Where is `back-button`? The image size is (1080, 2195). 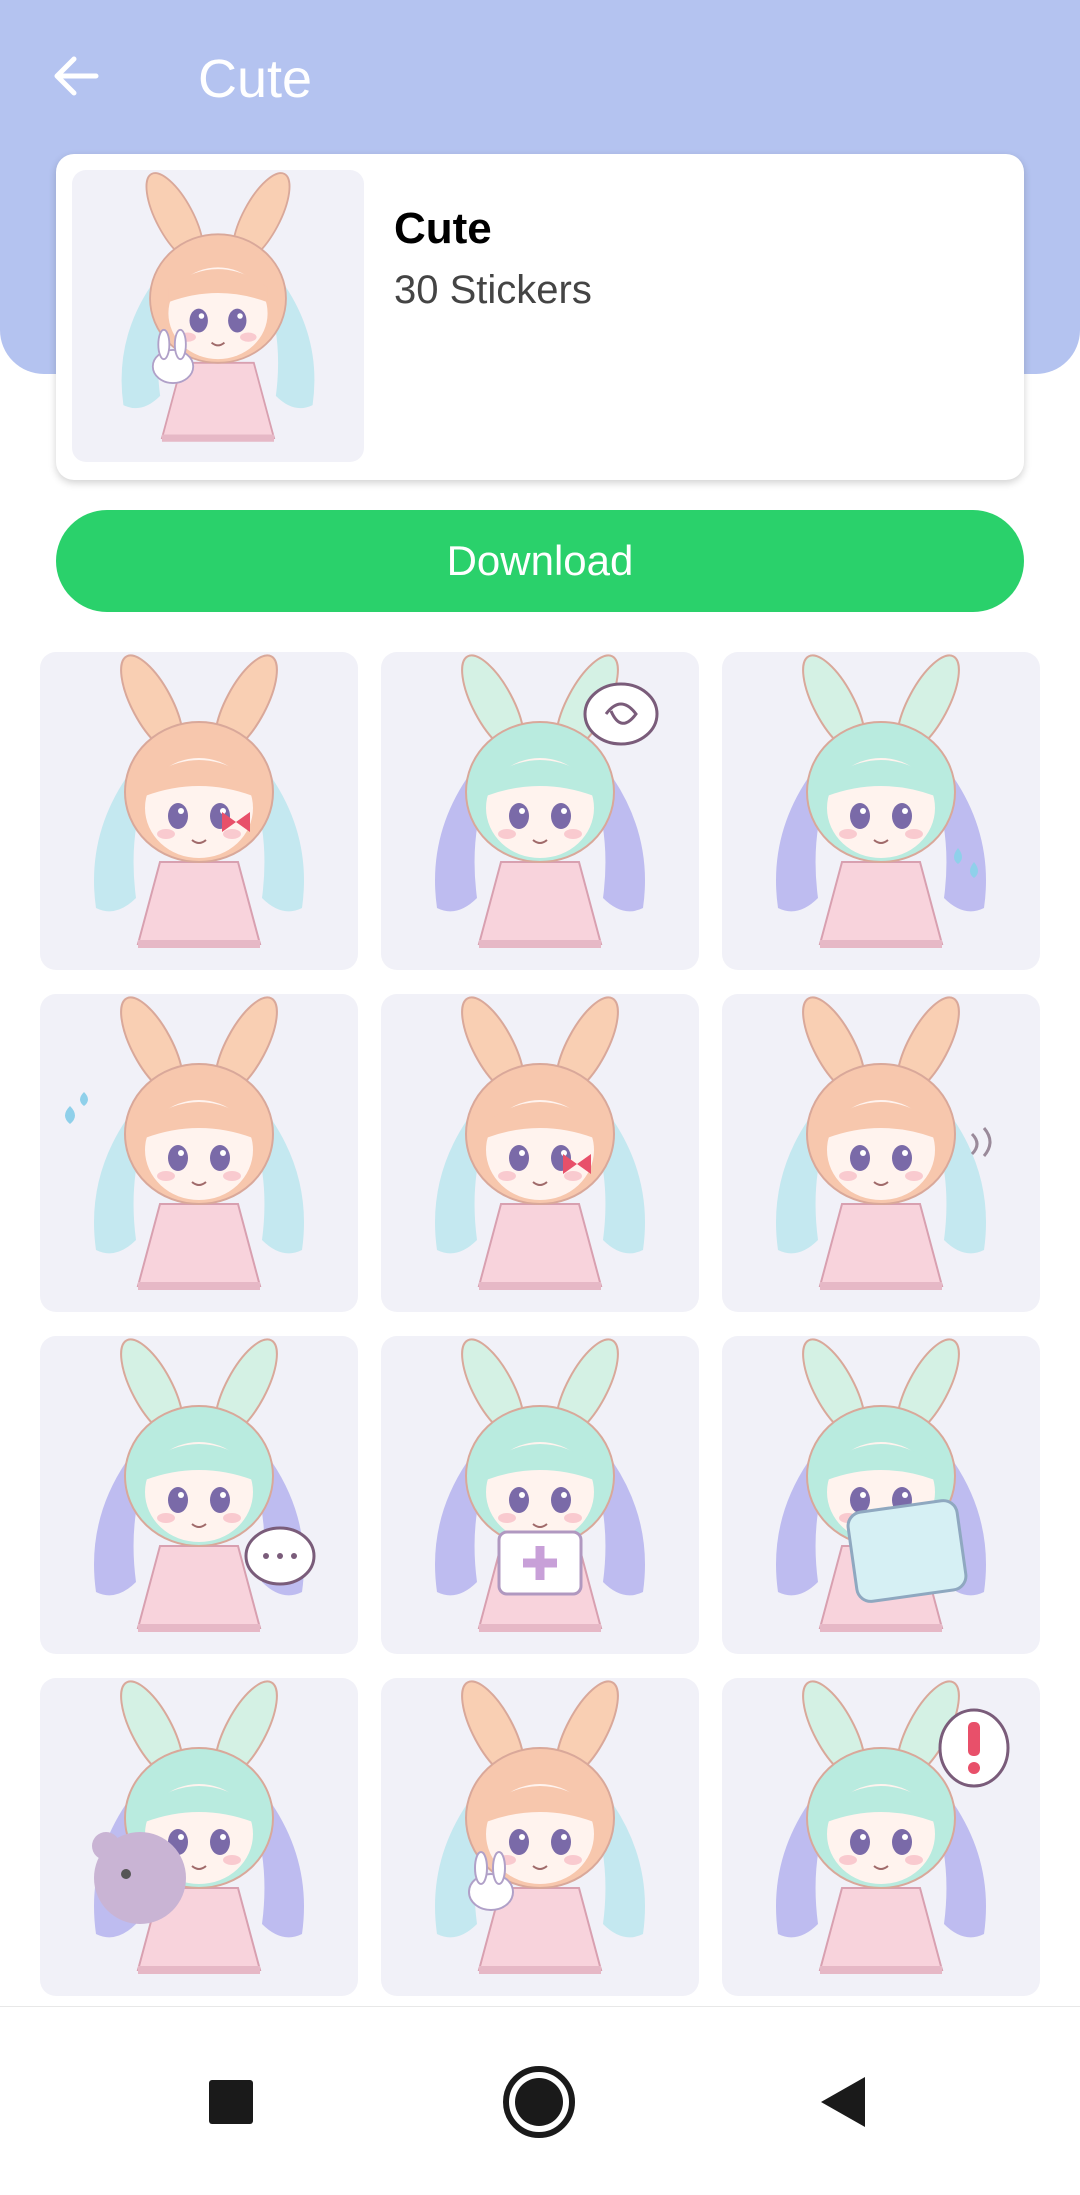
back-button is located at coordinates (76, 76).